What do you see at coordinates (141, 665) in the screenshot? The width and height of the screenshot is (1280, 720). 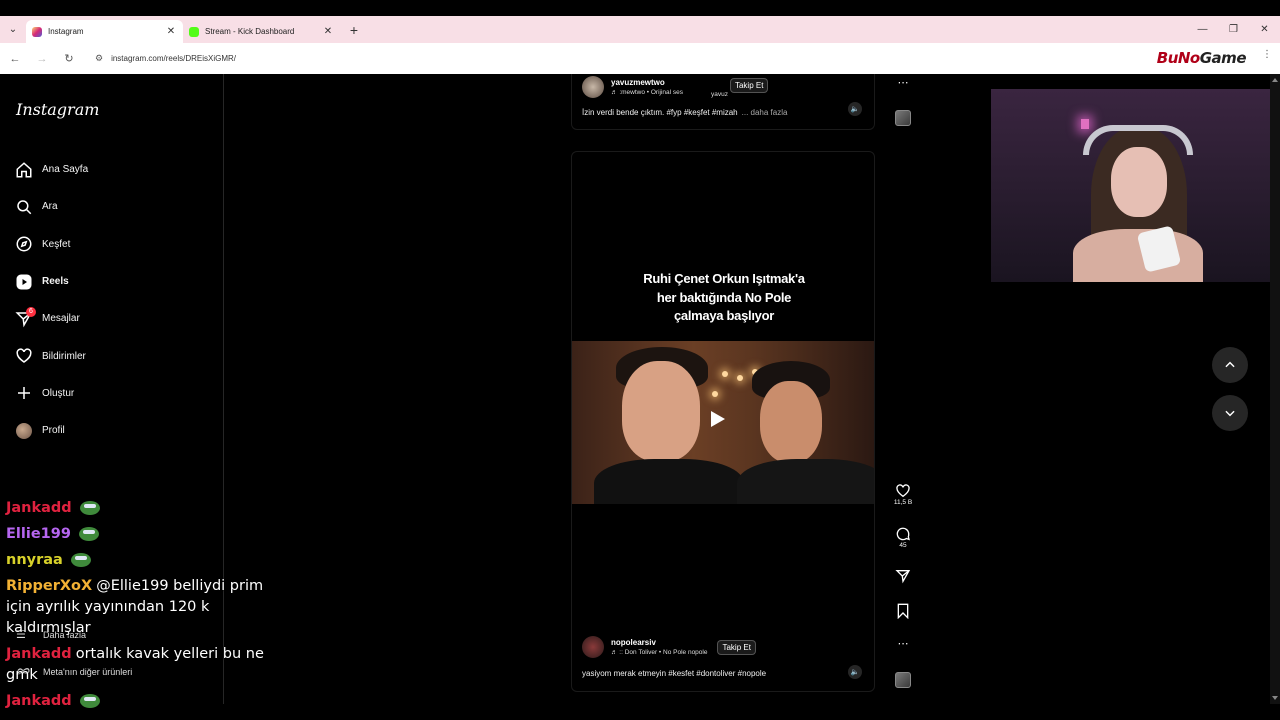 I see `chat-message: Jankadd ortalık kavak yelleri bu ne gmk` at bounding box center [141, 665].